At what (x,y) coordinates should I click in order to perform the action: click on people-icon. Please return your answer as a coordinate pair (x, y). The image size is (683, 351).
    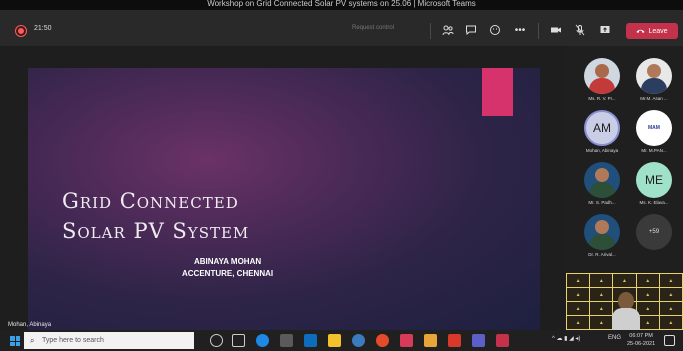
    Looking at the image, I should click on (448, 30).